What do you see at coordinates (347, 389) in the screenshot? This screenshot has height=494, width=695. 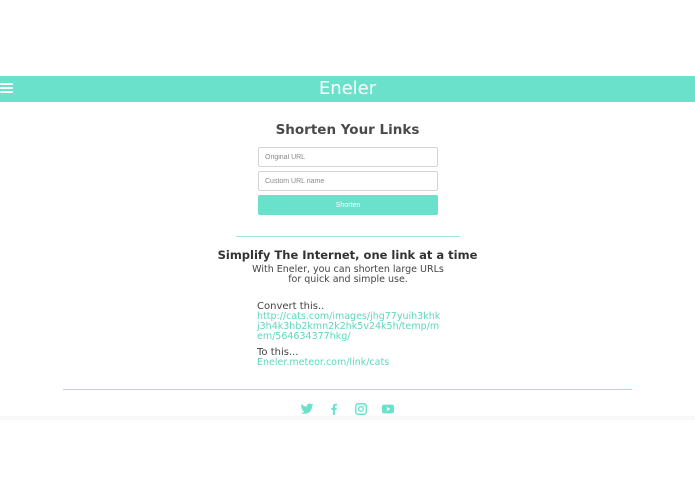 I see `footer-divider` at bounding box center [347, 389].